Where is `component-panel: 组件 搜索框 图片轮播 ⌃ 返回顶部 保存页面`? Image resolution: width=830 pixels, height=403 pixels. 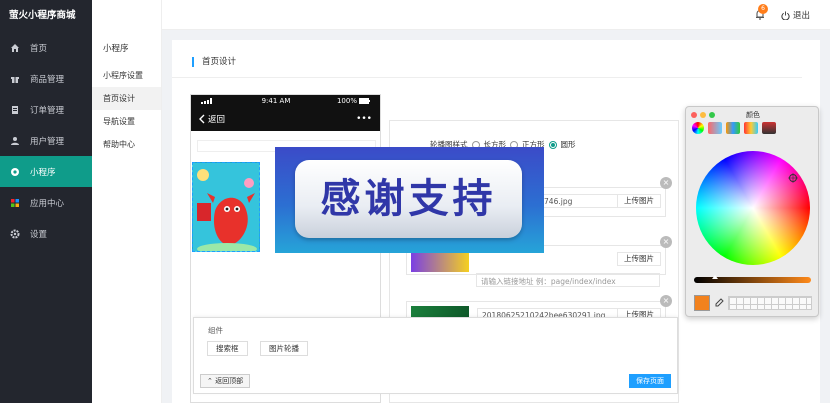
component-panel: 组件 搜索框 图片轮播 ⌃ 返回顶部 保存页面 is located at coordinates (435, 355).